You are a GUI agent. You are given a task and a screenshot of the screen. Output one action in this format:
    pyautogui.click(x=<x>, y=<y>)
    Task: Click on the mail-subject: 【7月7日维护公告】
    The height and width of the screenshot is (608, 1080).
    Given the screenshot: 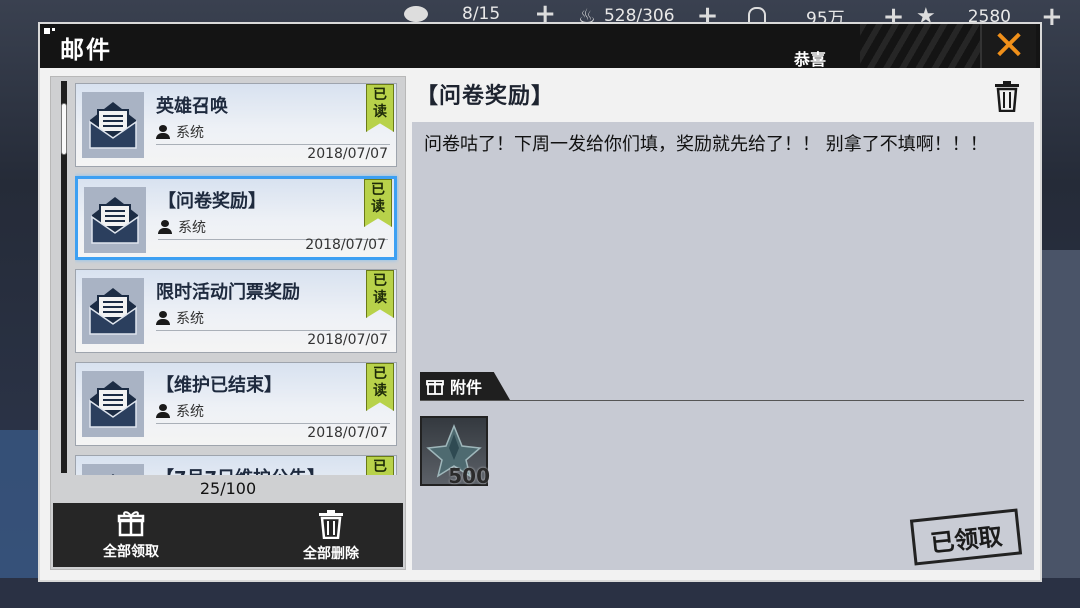 What is the action you would take?
    pyautogui.click(x=240, y=469)
    